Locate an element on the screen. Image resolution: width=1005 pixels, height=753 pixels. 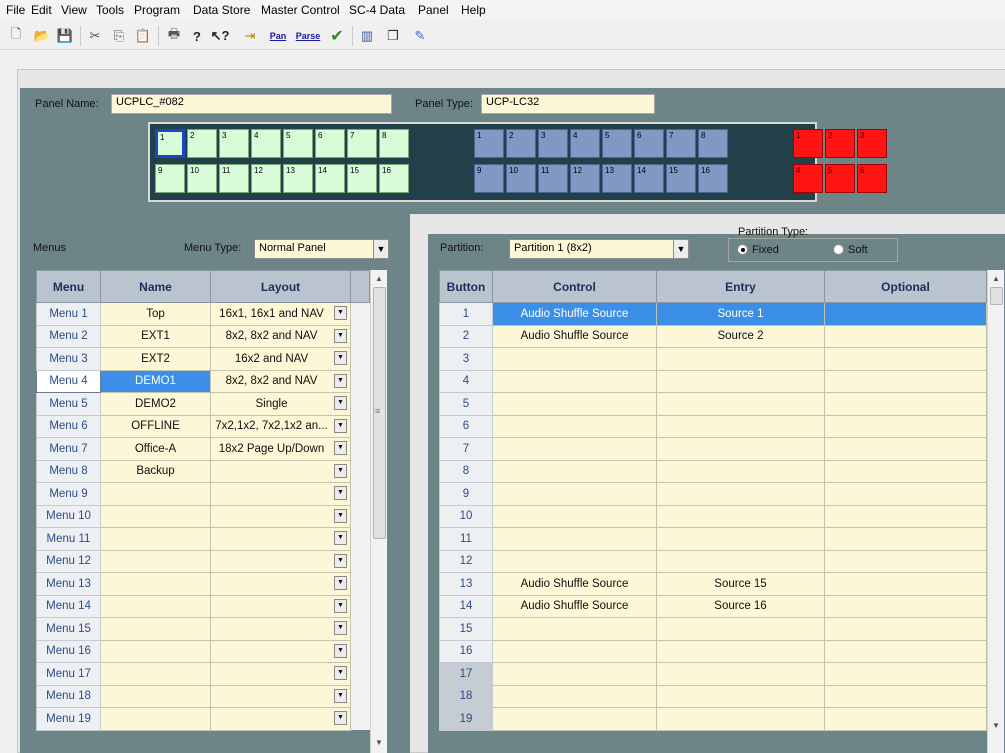
green-key: 13 is located at coordinates (298, 178).